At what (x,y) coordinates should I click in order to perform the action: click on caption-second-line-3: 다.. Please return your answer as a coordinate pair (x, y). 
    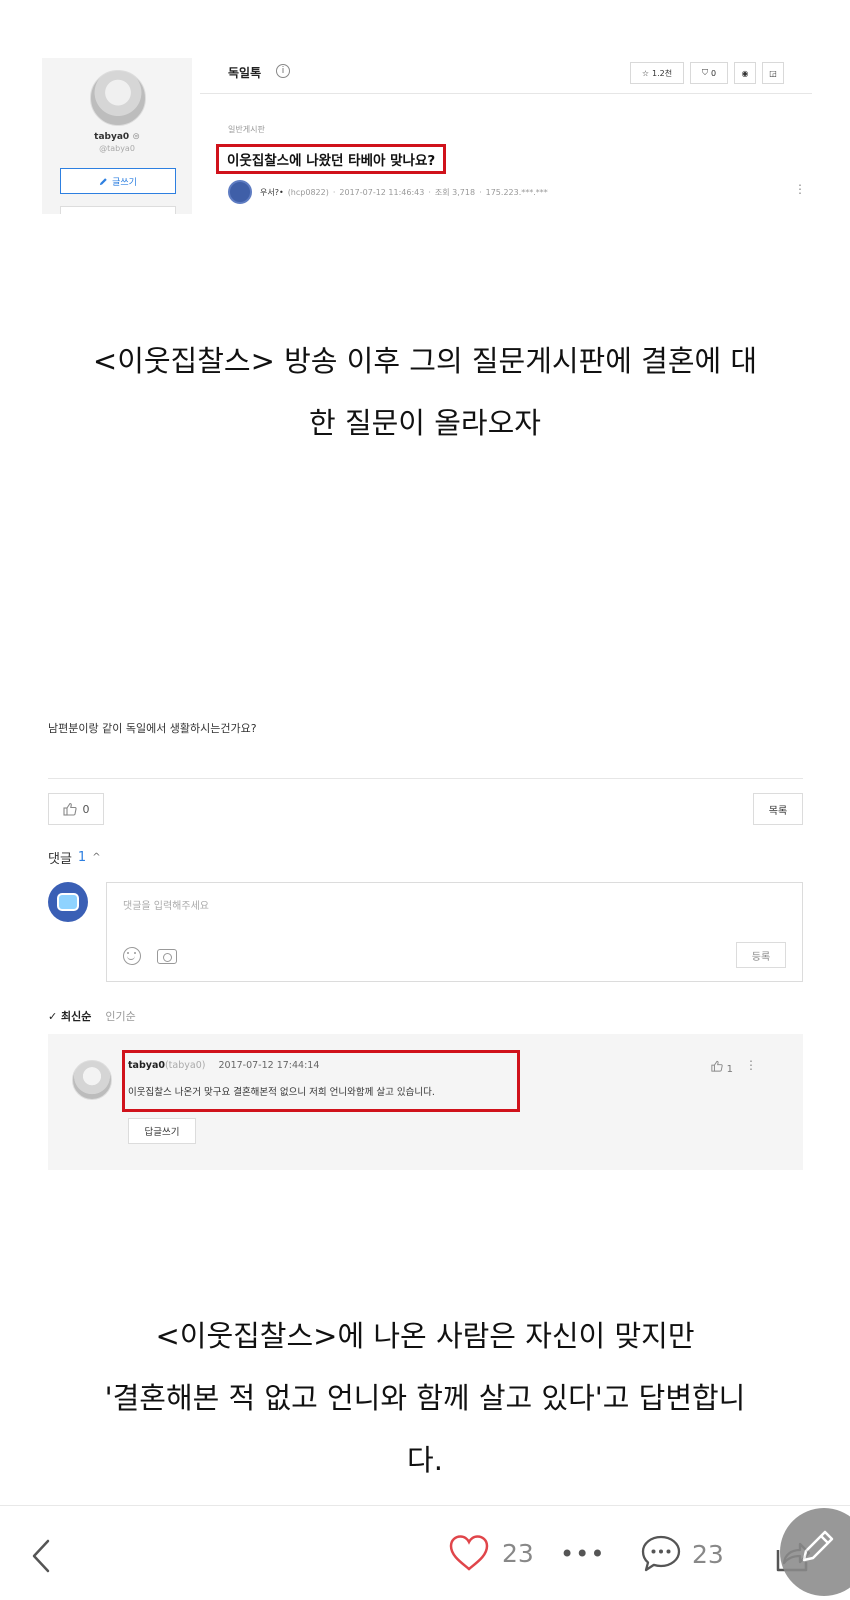
    Looking at the image, I should click on (425, 1460).